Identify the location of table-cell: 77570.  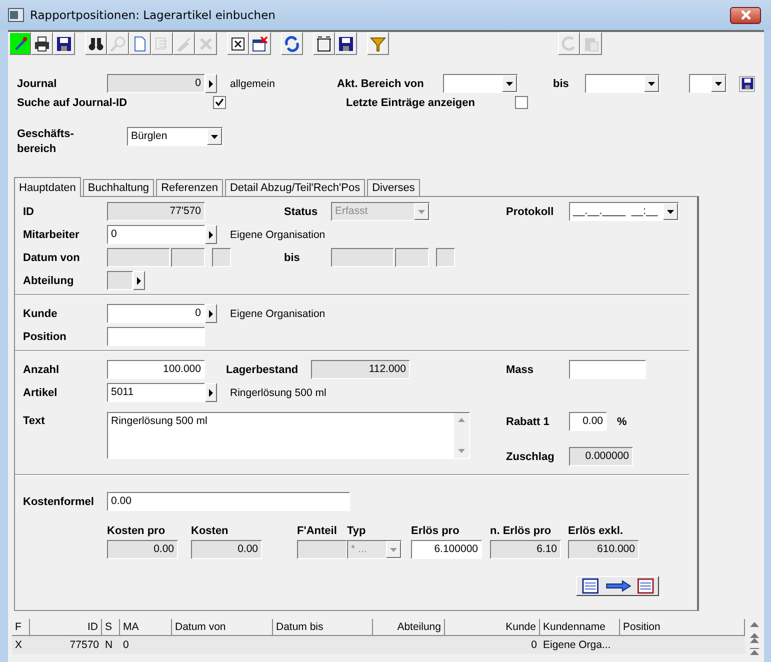
(84, 645).